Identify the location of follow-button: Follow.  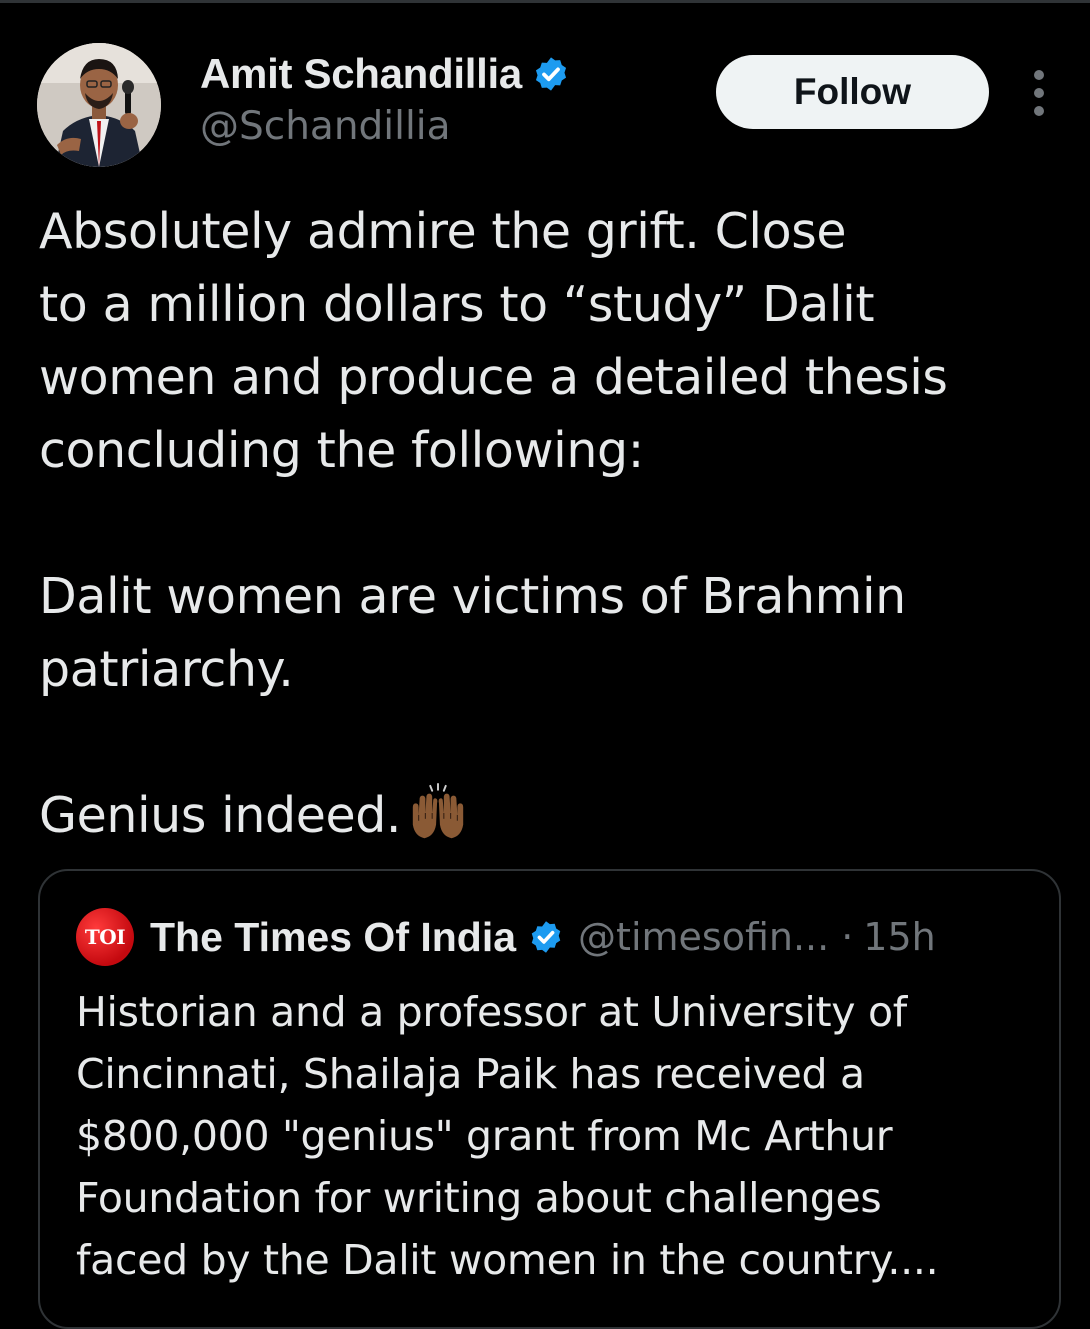
(852, 92).